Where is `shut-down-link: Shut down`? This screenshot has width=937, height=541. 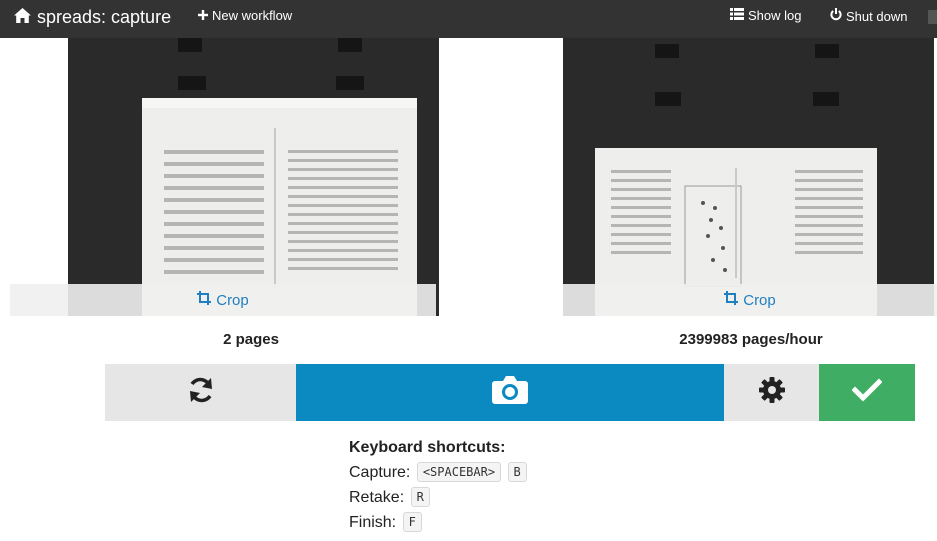
shut-down-link: Shut down is located at coordinates (868, 16).